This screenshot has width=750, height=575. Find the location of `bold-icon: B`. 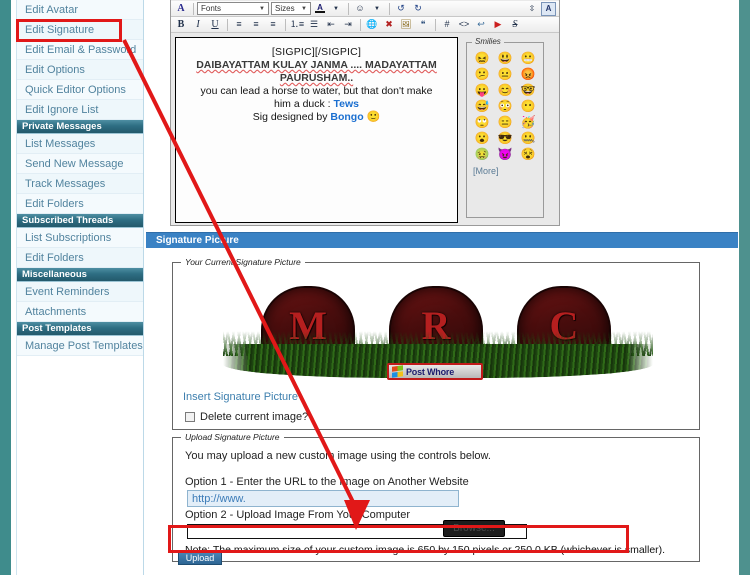

bold-icon: B is located at coordinates (181, 24).